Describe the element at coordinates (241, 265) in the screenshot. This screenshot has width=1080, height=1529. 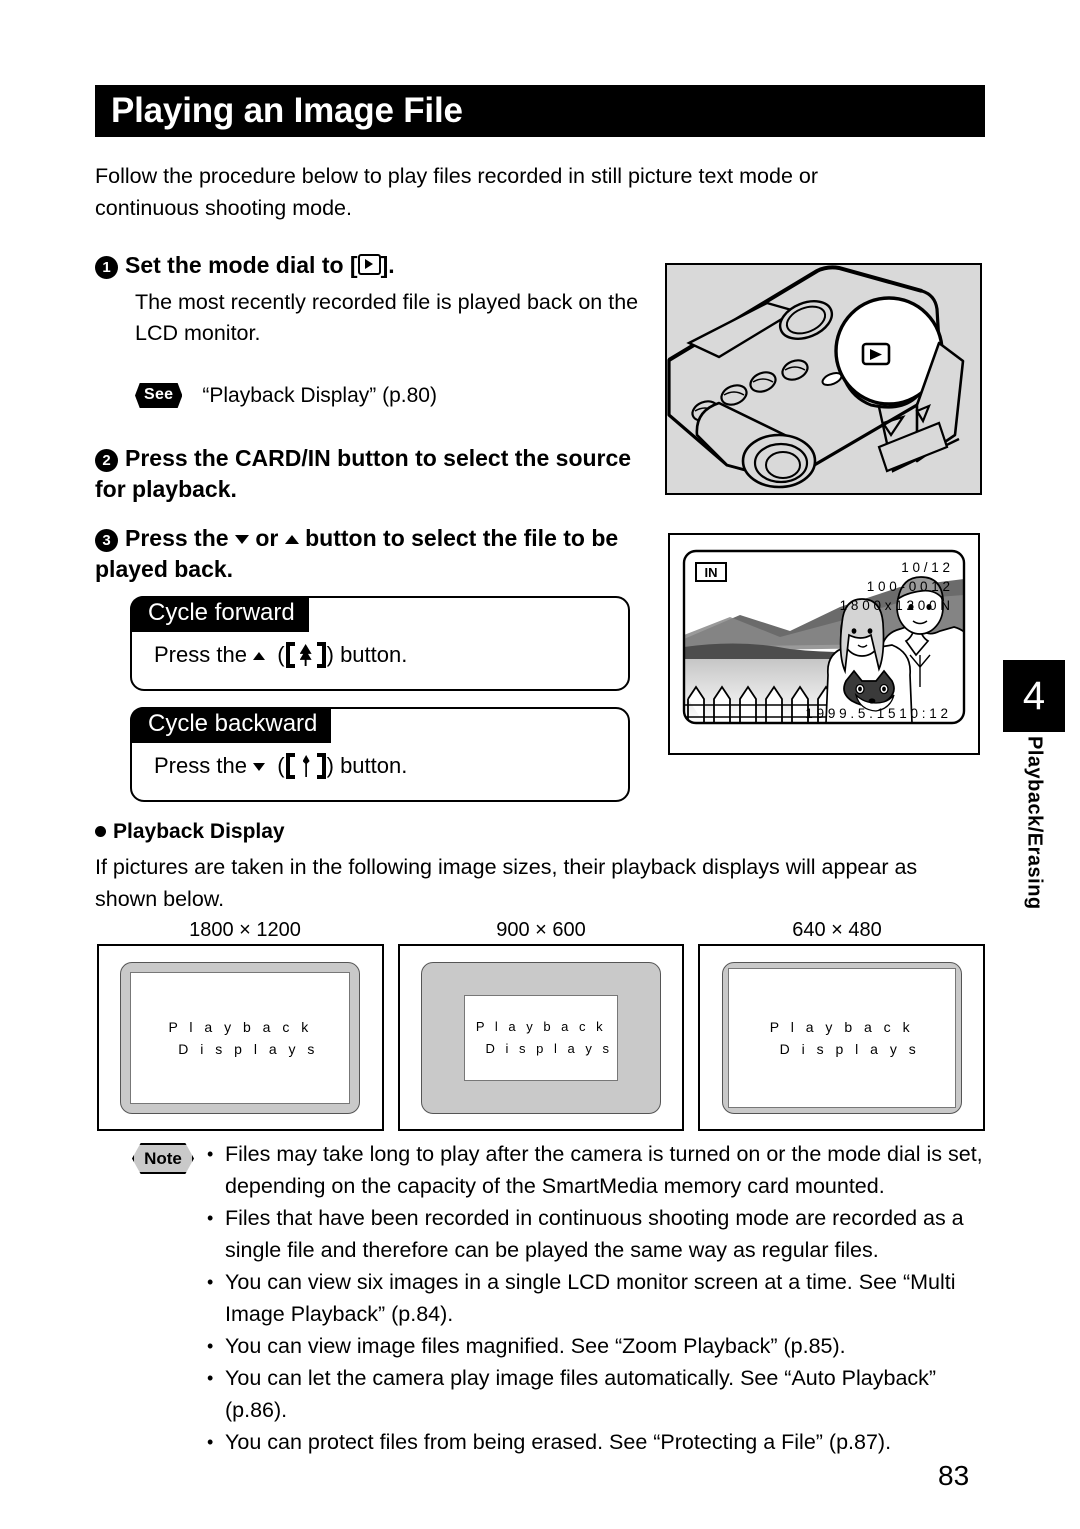
I see `step-1-heading-text-before: Set the mode dial to [` at that location.